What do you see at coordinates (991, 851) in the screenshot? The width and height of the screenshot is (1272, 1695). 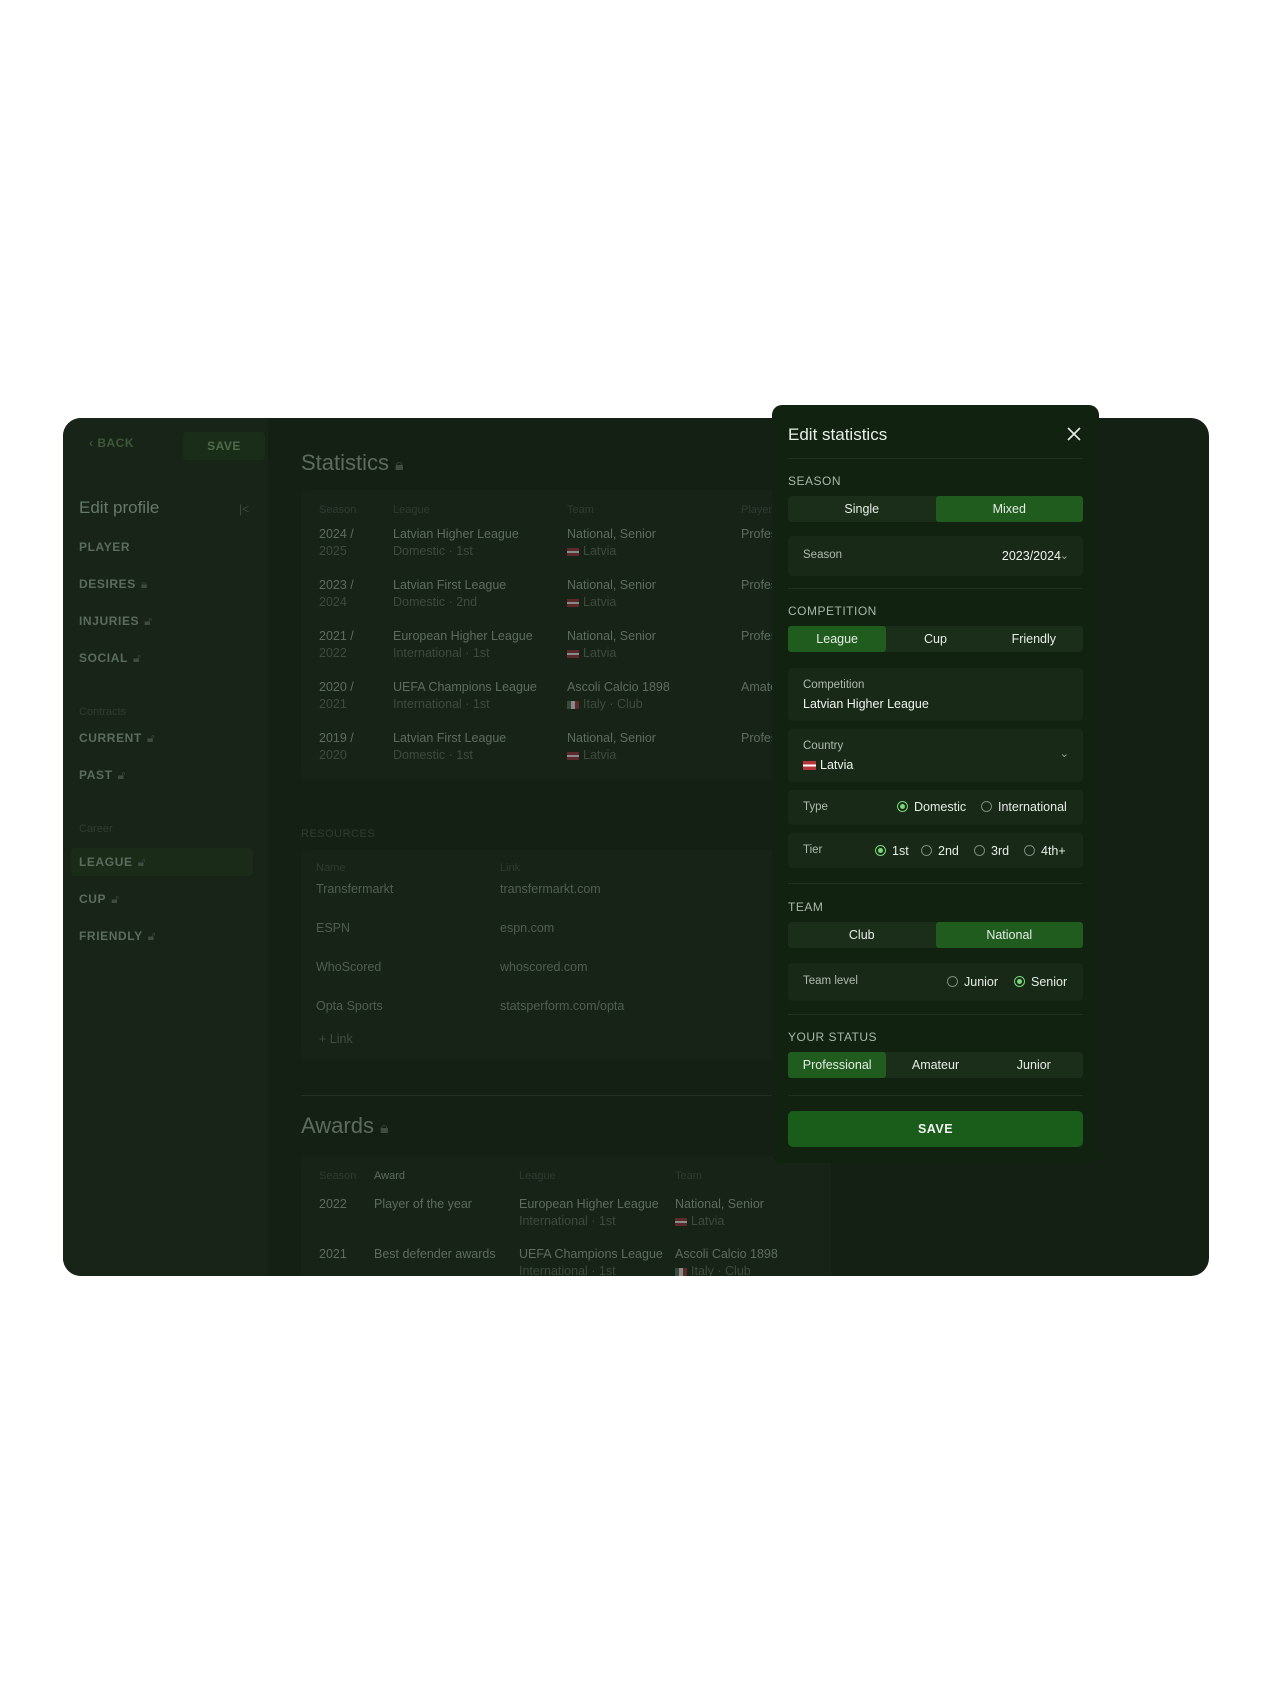 I see `tier-3rd-radio: 3rd` at bounding box center [991, 851].